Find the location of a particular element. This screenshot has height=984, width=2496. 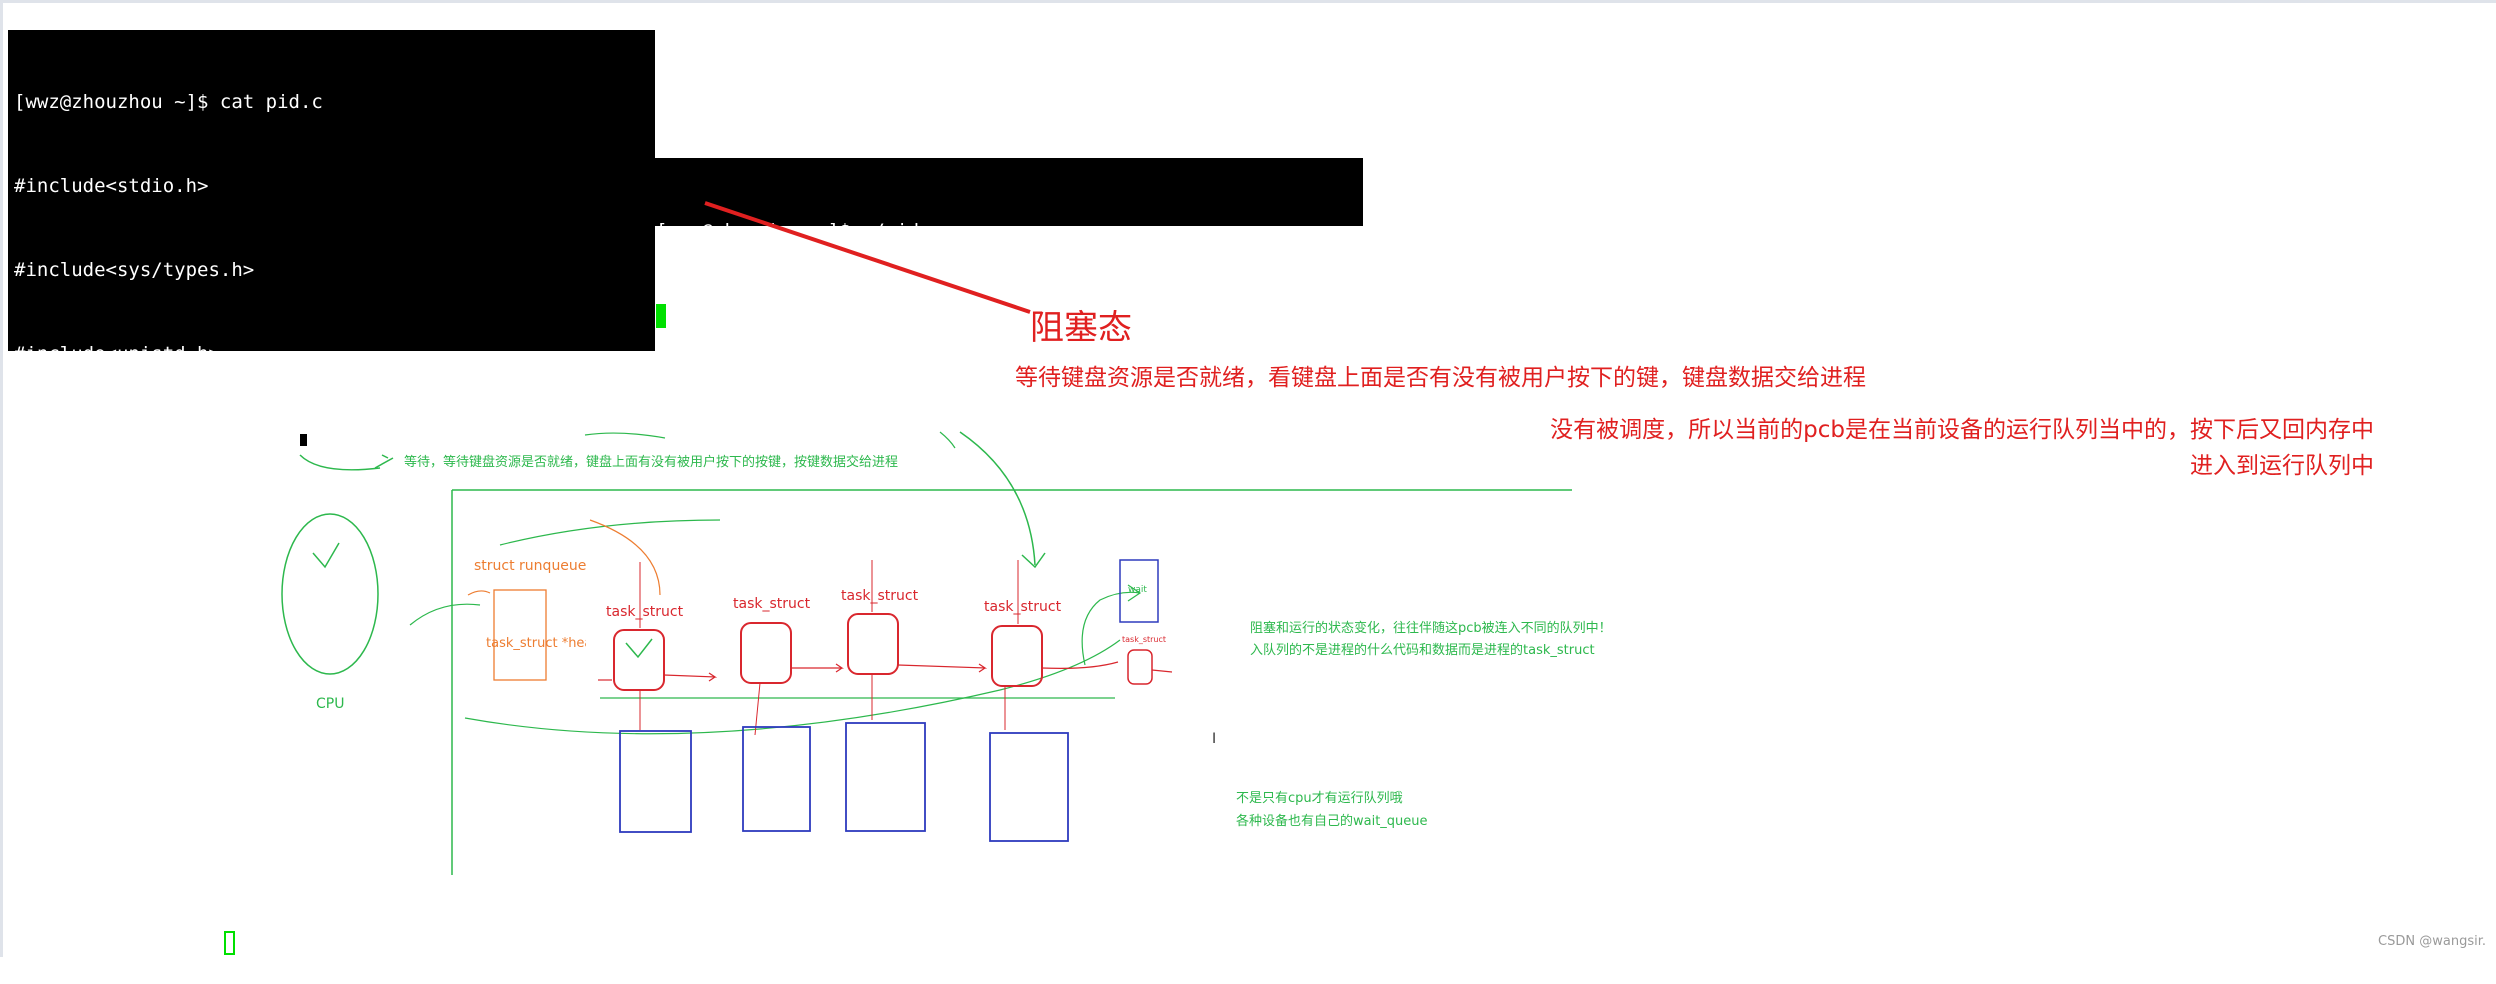

head-label: task_struct *head is located at coordinates (543, 643).